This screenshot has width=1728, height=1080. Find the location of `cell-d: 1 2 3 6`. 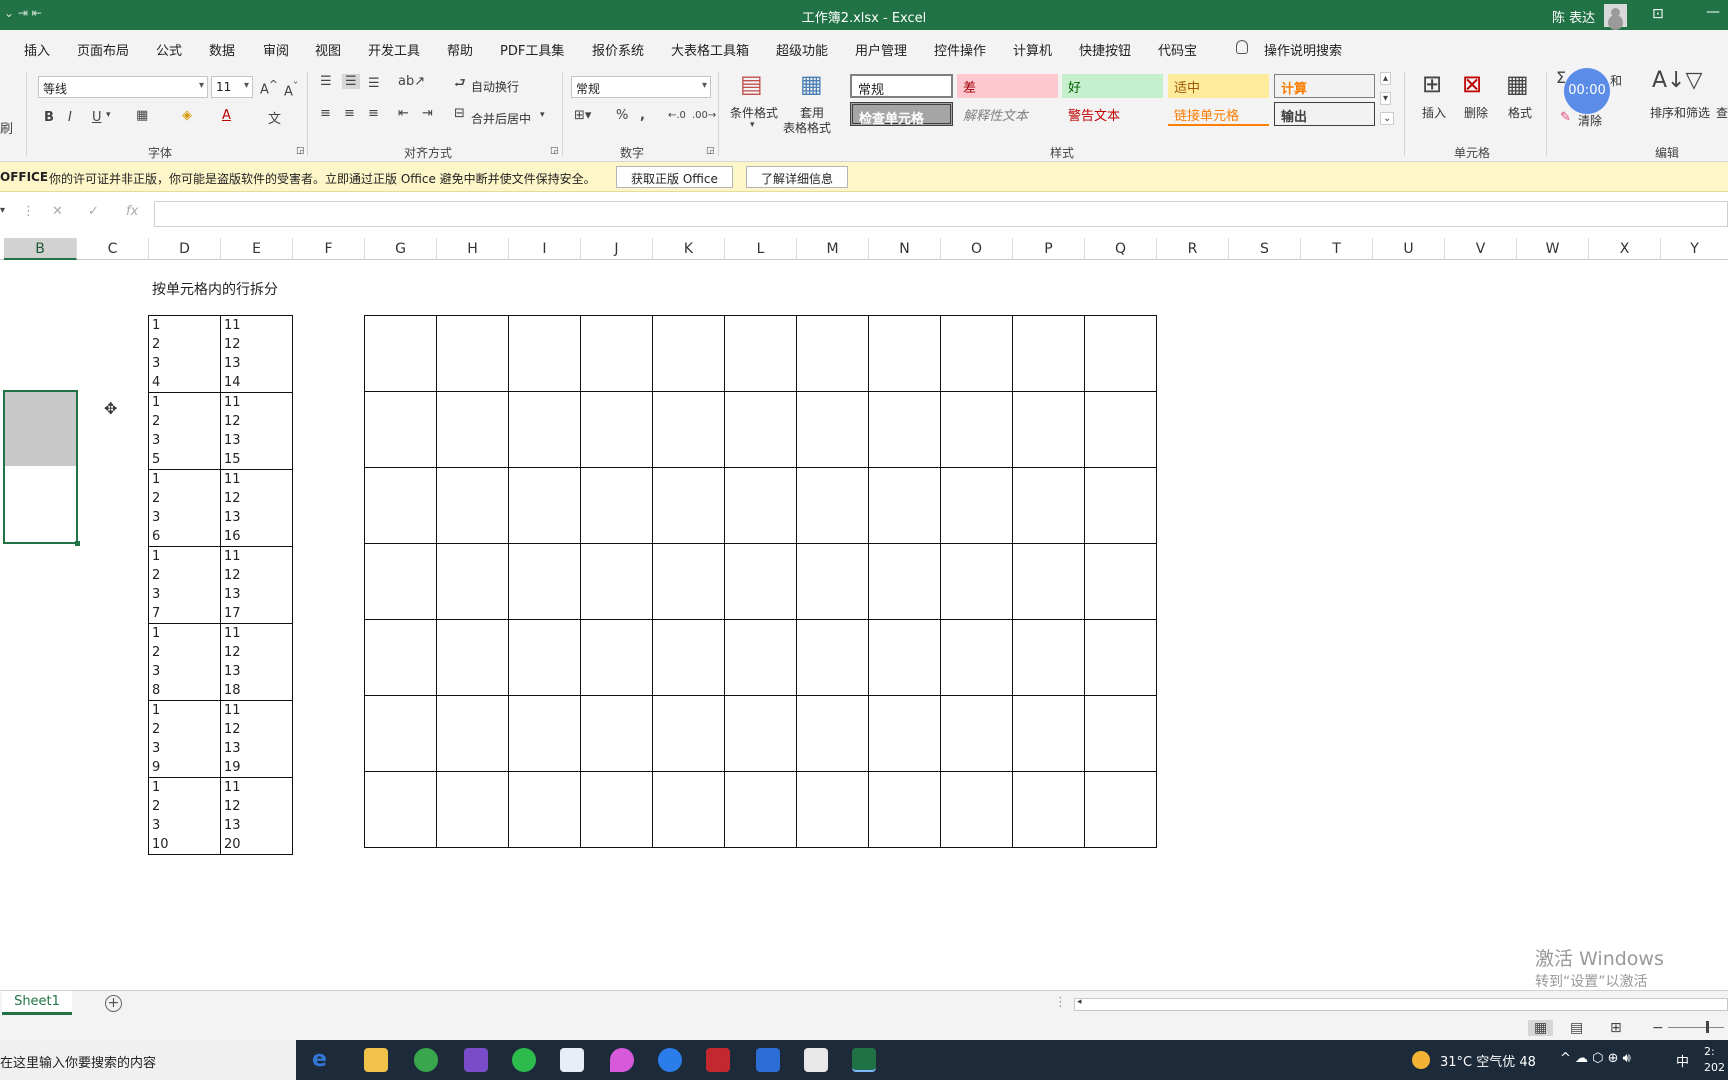

cell-d: 1 2 3 6 is located at coordinates (184, 508).